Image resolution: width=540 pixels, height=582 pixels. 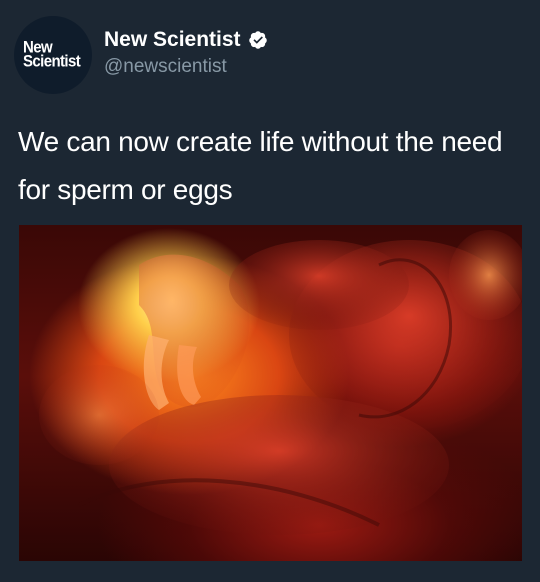 What do you see at coordinates (186, 67) in the screenshot?
I see `handle: @newscientist` at bounding box center [186, 67].